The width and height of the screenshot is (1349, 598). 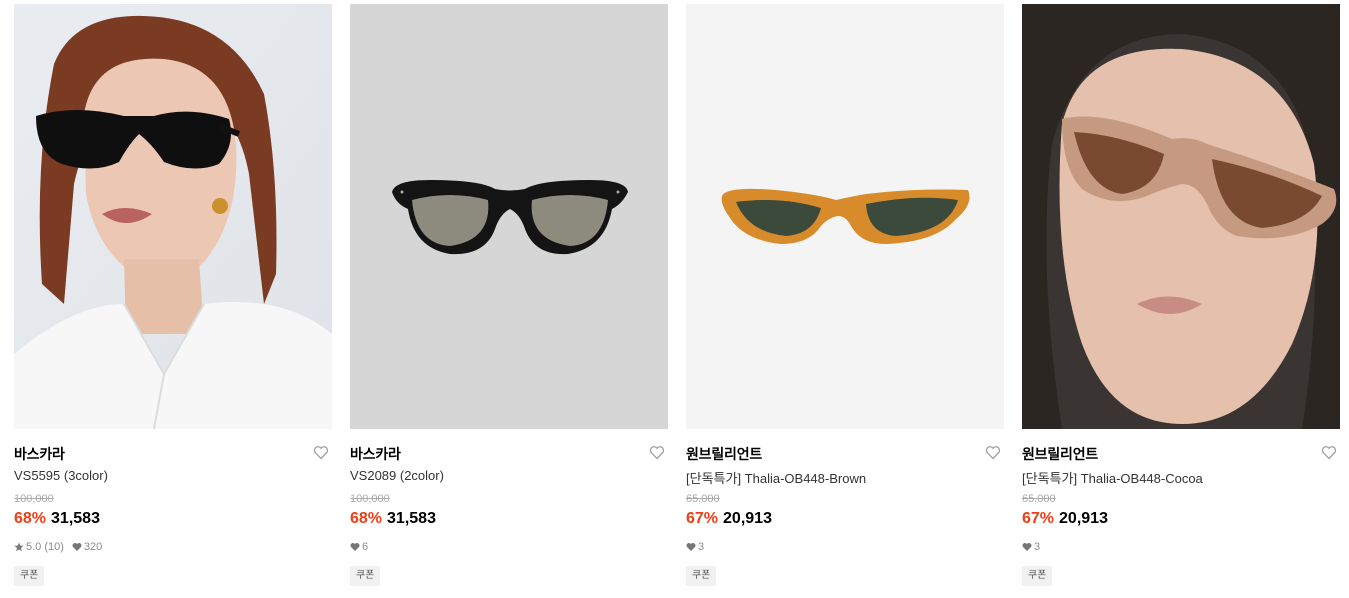 I want to click on likes-count: 6, so click(x=365, y=547).